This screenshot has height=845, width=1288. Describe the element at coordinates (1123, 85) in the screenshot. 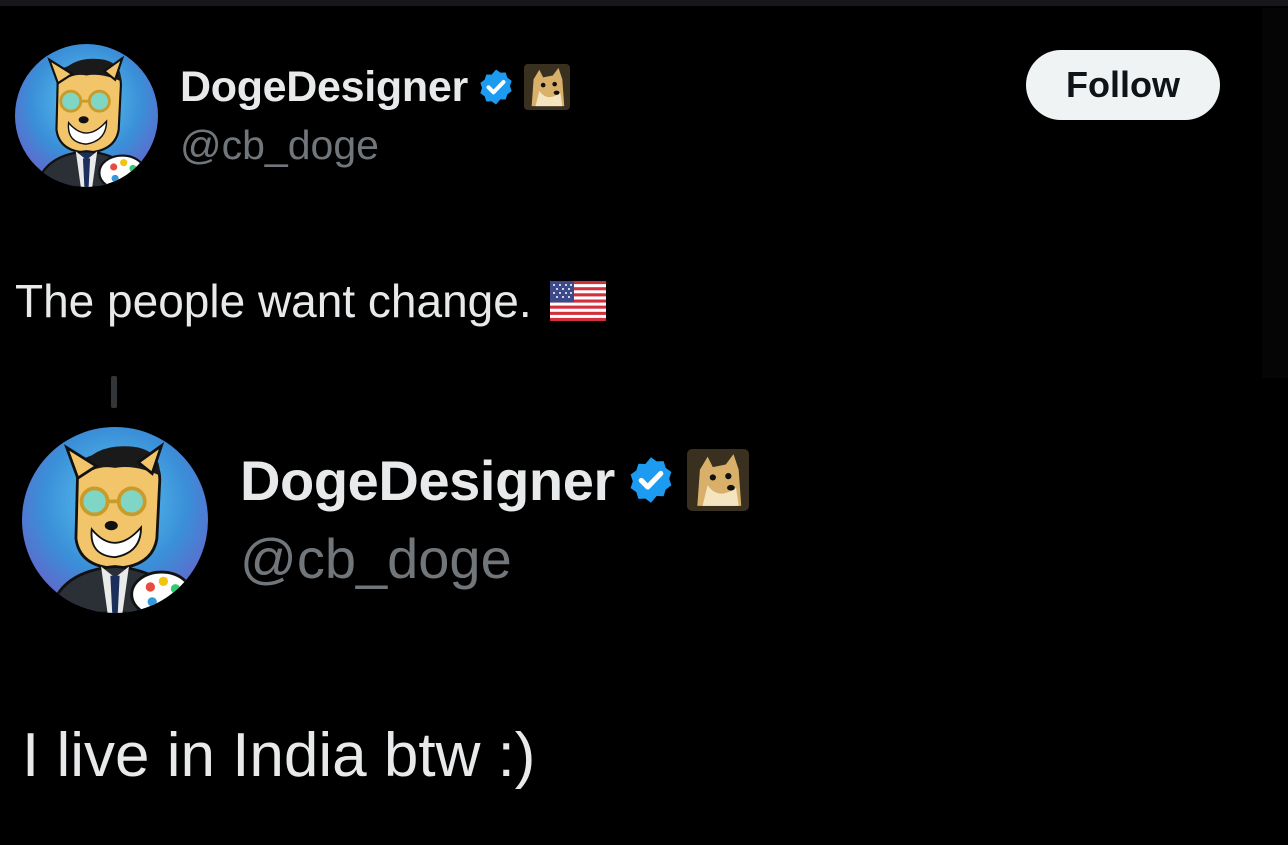

I see `follow-button: Follow` at that location.